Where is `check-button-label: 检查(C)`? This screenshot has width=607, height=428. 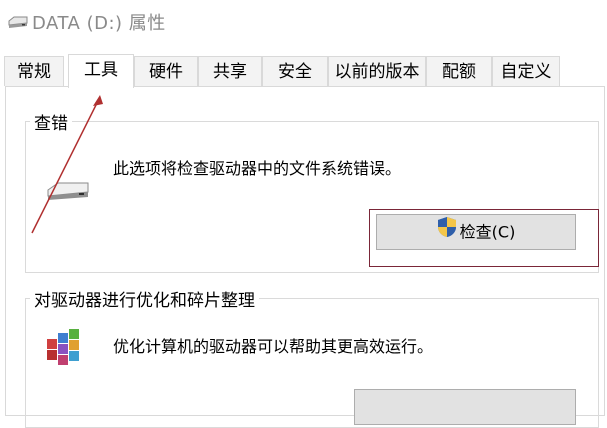
check-button-label: 检查(C) is located at coordinates (487, 232).